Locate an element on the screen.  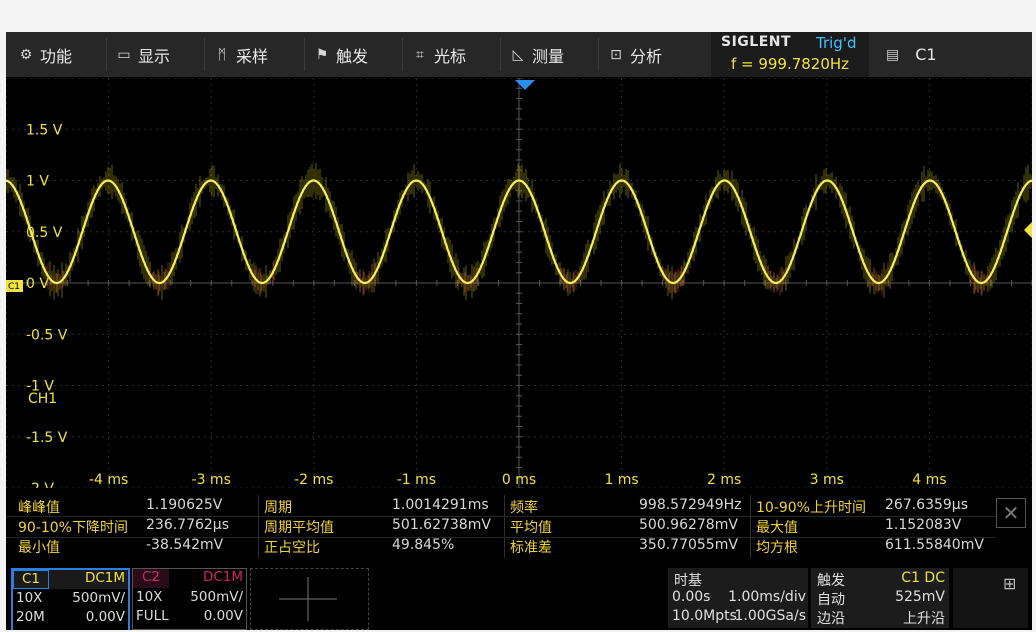
timebase-scale: 1.00ms/div is located at coordinates (767, 597).